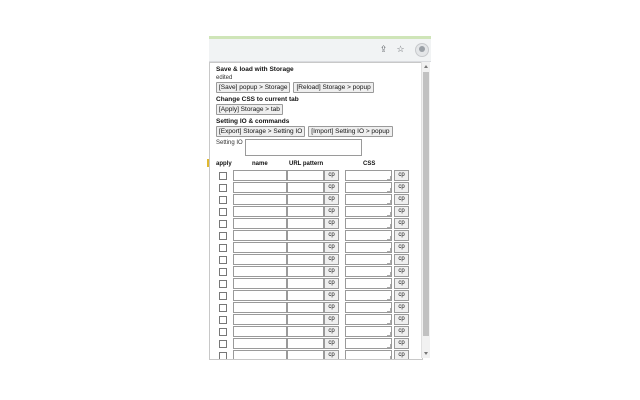 This screenshot has width=640, height=400. What do you see at coordinates (426, 66) in the screenshot?
I see `scroll-up-arrow-icon` at bounding box center [426, 66].